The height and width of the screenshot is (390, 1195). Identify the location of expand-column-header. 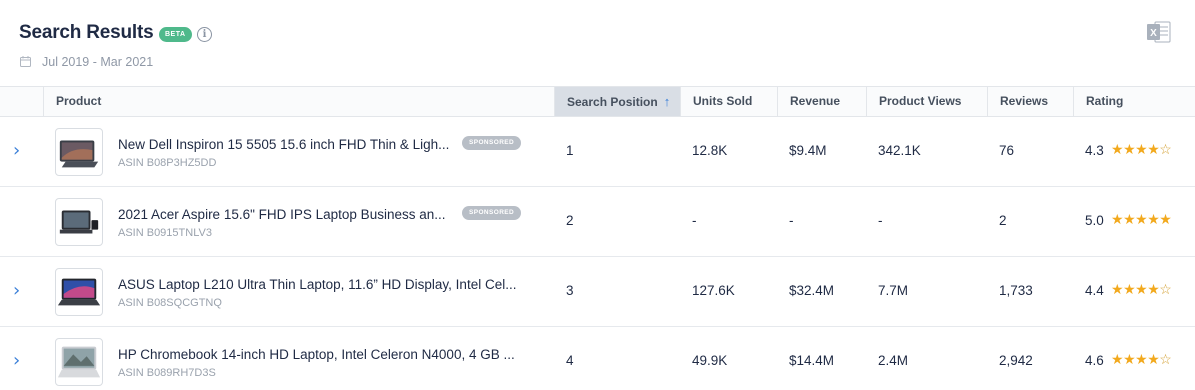
(21, 101).